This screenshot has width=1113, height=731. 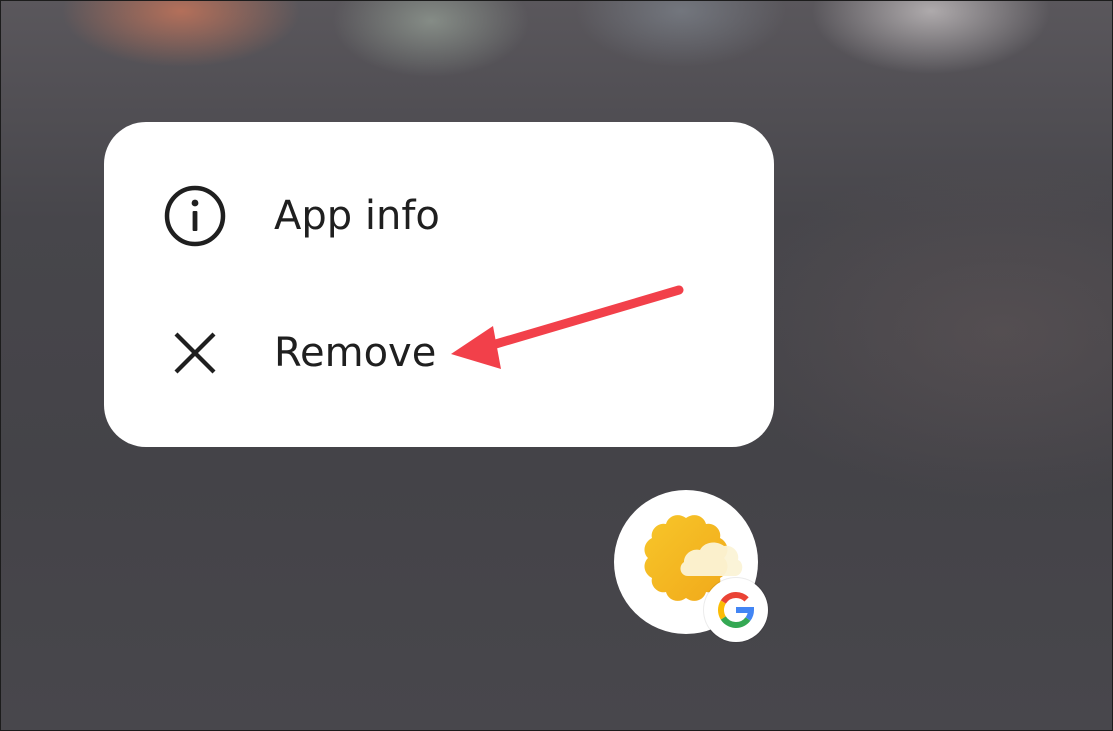 I want to click on app-info-menu-item: App info, so click(x=439, y=216).